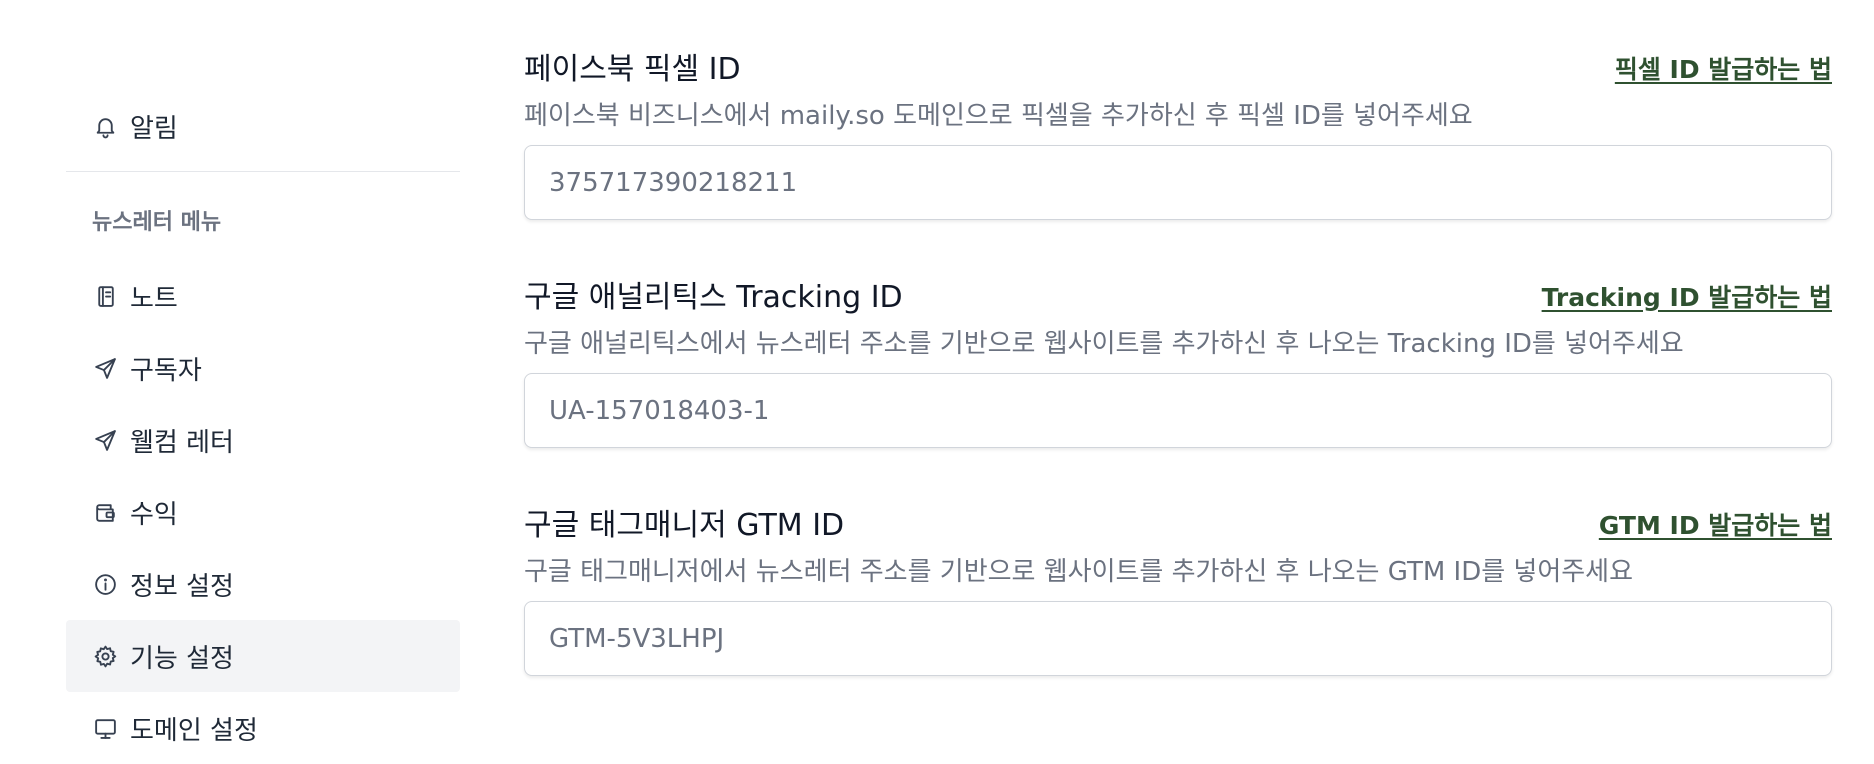  Describe the element at coordinates (182, 442) in the screenshot. I see `sidebar-item-label: 웰컴 레터` at that location.